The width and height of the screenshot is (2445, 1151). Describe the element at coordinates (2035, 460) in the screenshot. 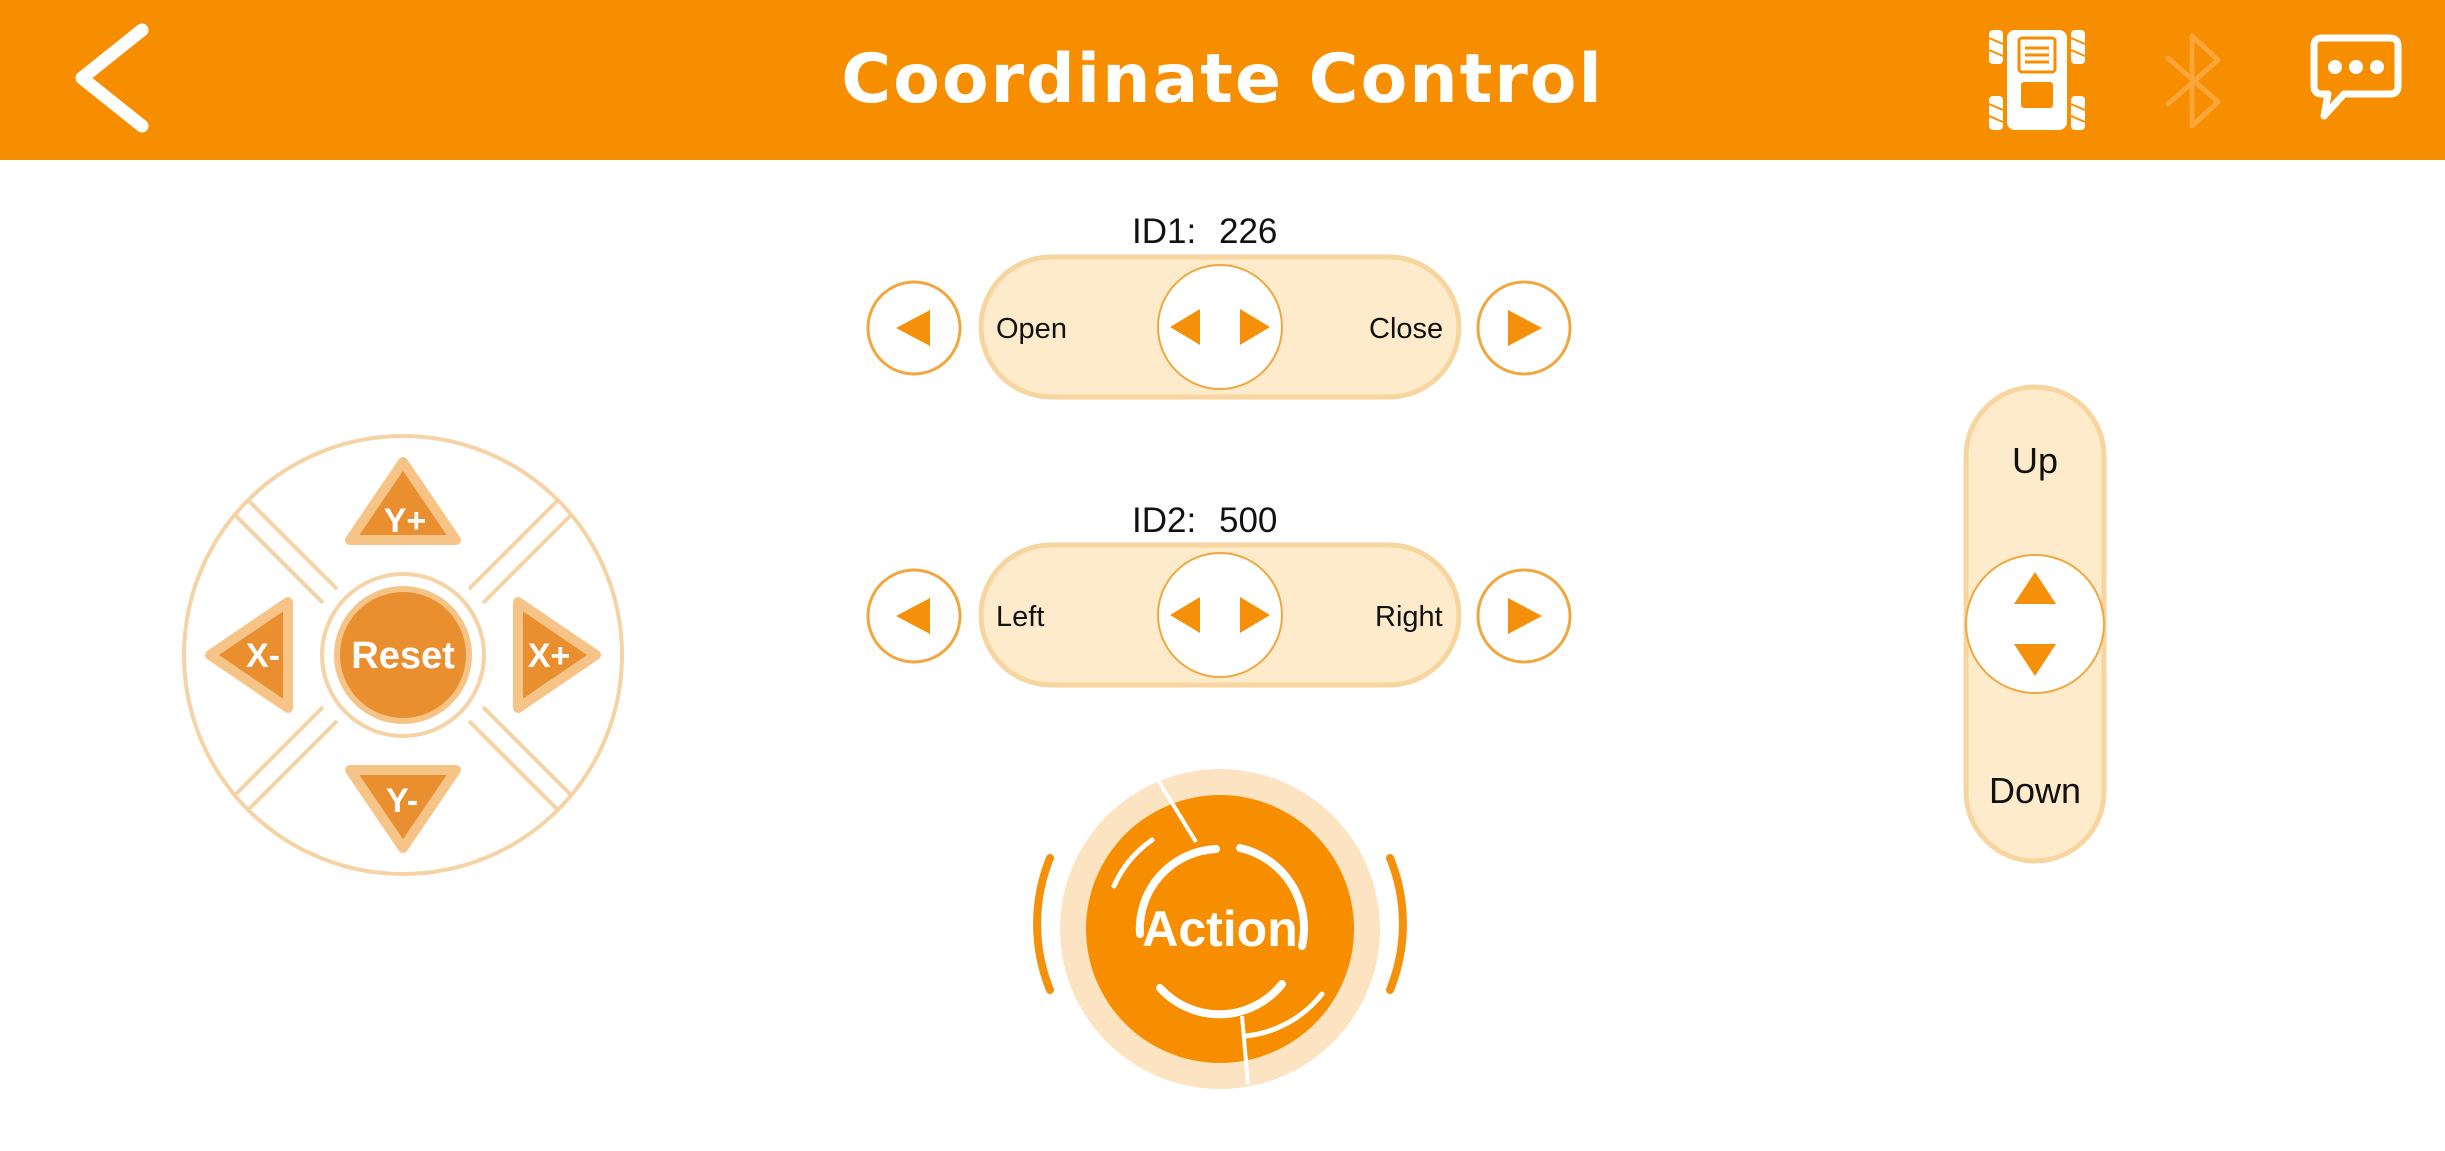

I see `vertical-up-label: Up` at that location.